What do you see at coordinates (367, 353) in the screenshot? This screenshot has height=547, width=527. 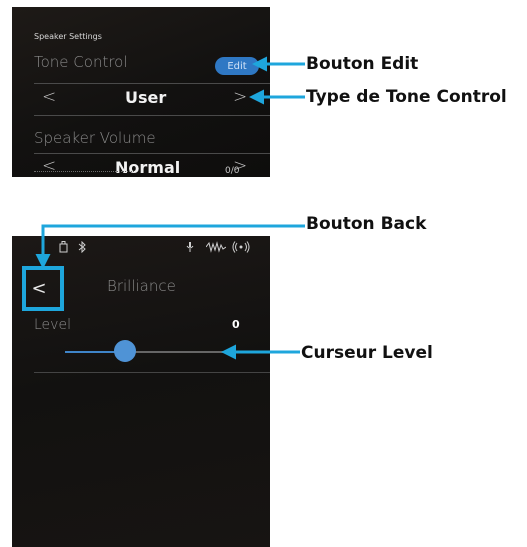 I see `level-callout-label: Curseur Level` at bounding box center [367, 353].